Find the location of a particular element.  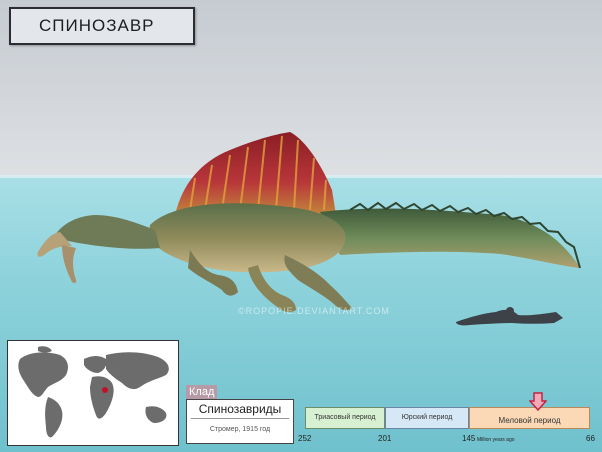

dino-tail is located at coordinates (450, 238).